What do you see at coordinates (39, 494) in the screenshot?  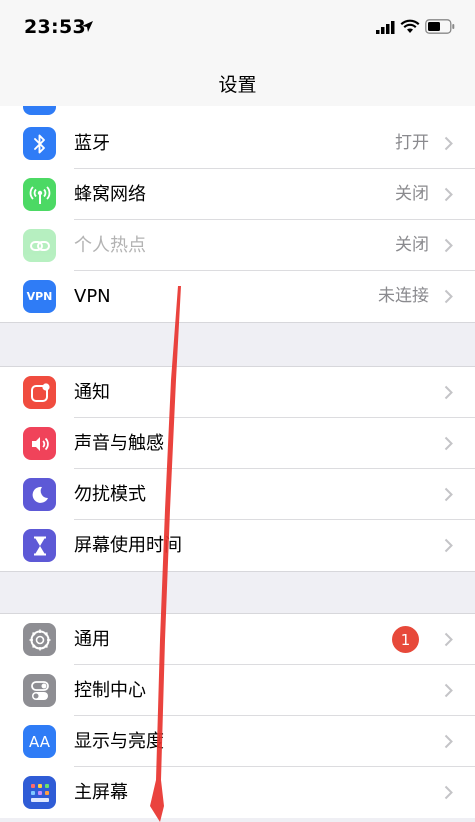 I see `moon-icon` at bounding box center [39, 494].